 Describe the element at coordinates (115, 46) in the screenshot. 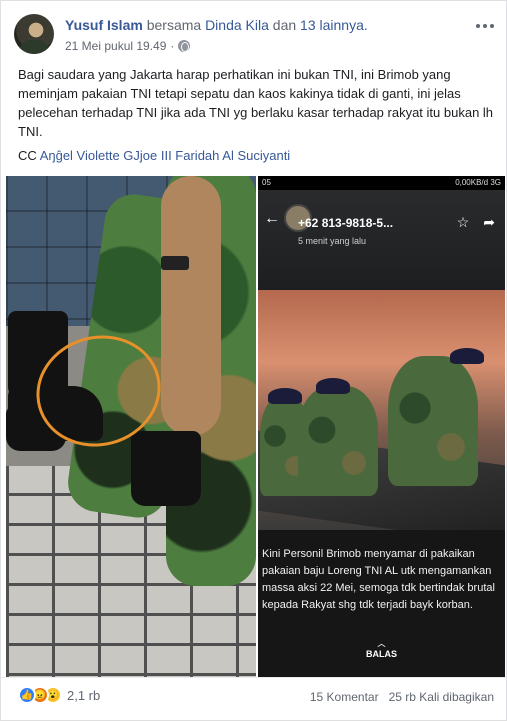

I see `post-timestamp: 21 Mei pukul 19.49` at that location.